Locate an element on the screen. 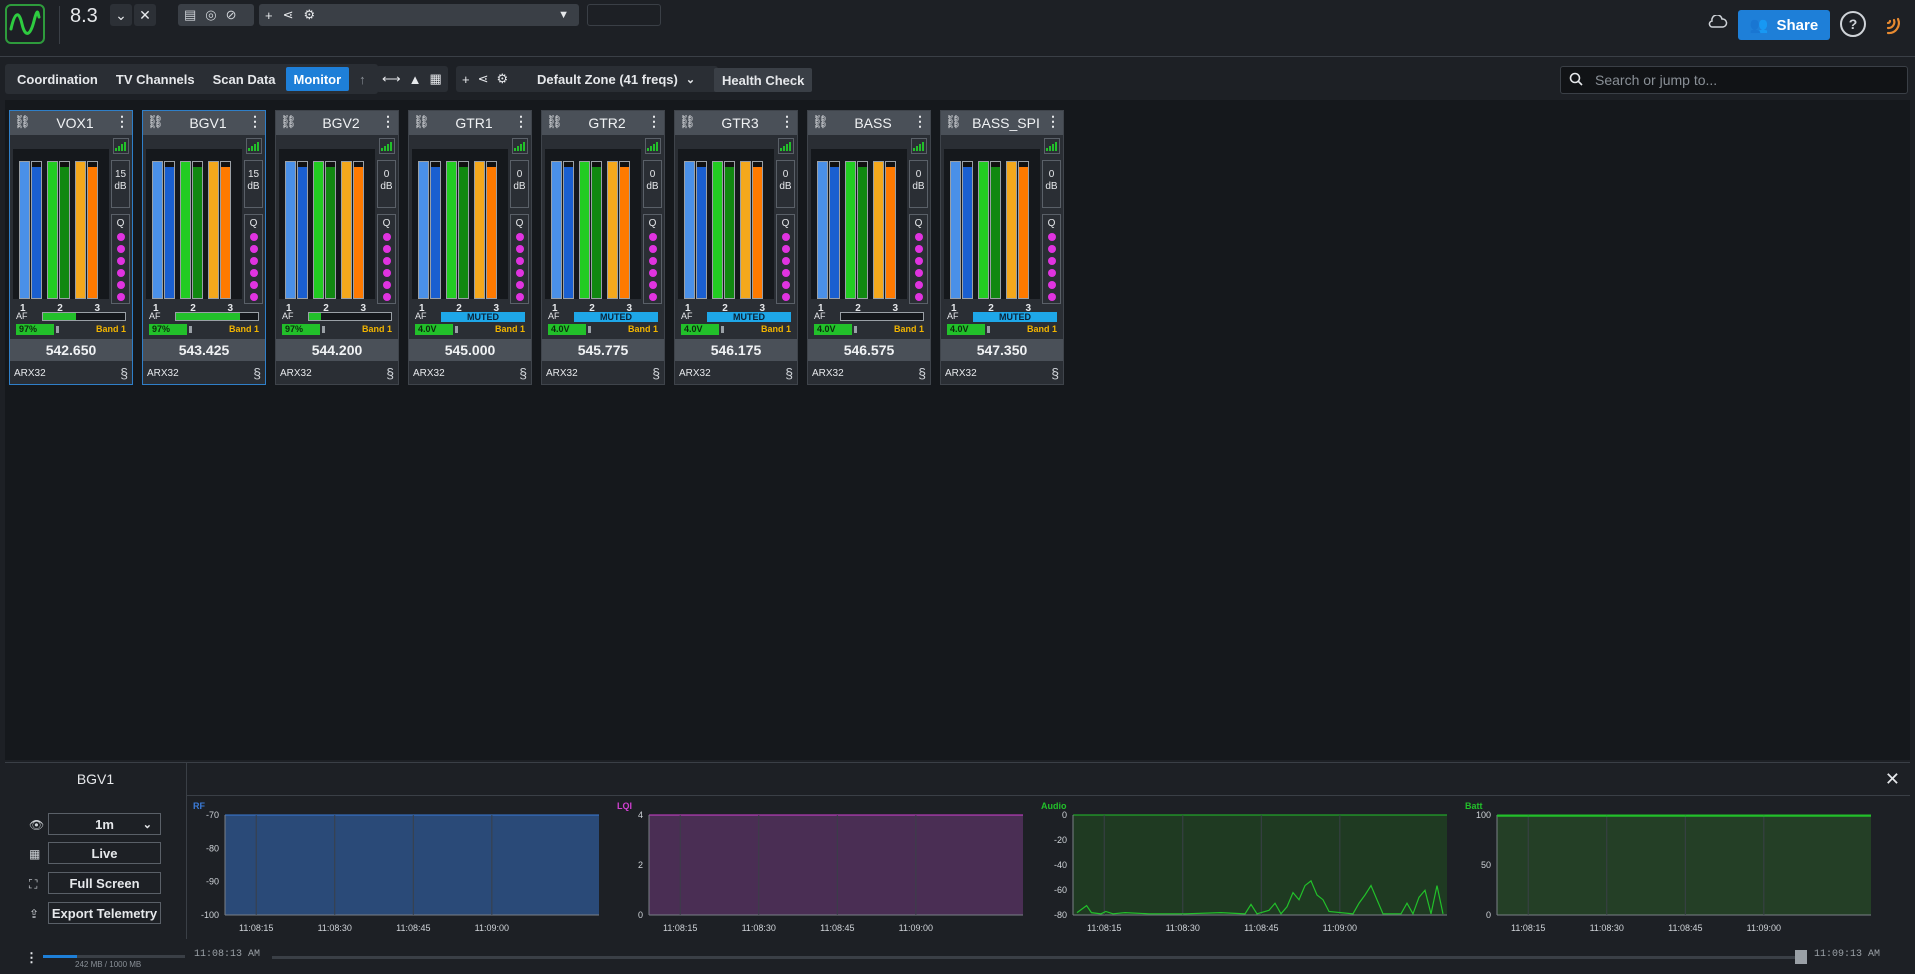 Image resolution: width=1915 pixels, height=974 pixels. channel-frequency: 542.650 is located at coordinates (71, 350).